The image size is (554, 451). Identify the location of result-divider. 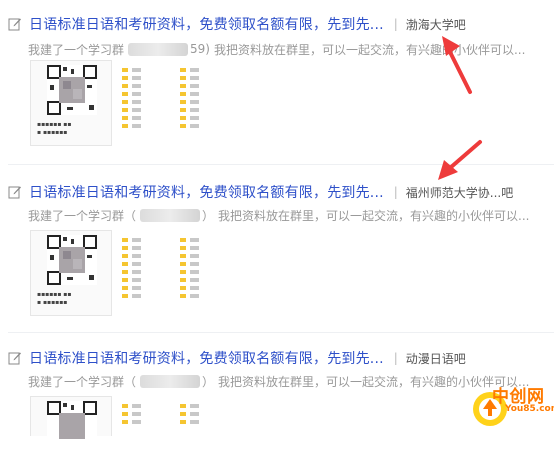
(281, 332).